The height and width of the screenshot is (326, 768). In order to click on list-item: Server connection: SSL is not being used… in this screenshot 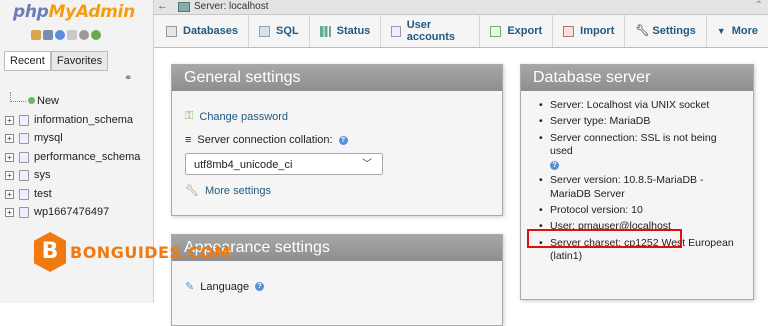, I will do `click(639, 152)`.